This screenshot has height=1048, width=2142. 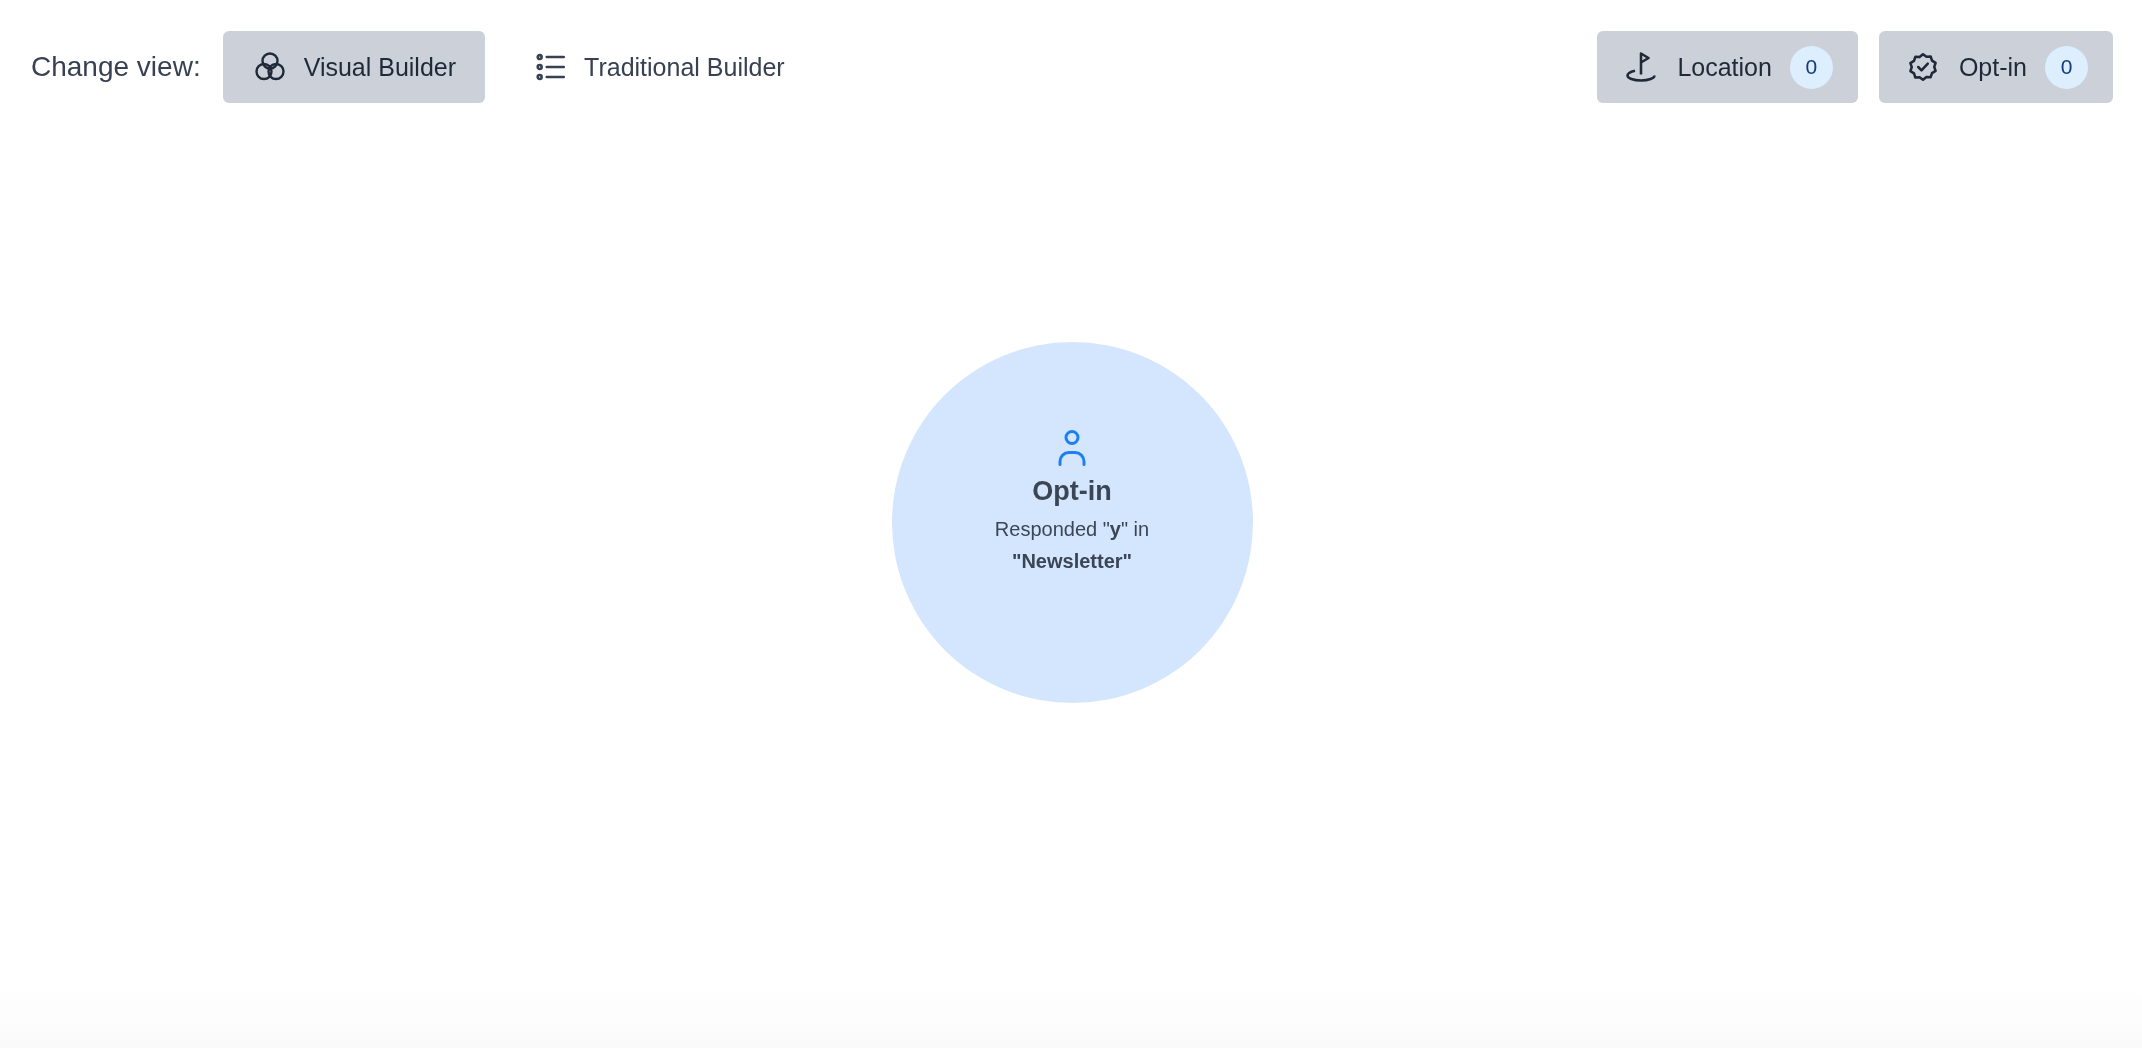 What do you see at coordinates (1072, 545) in the screenshot?
I see `node-description: Responded "y" in "Newsletter"` at bounding box center [1072, 545].